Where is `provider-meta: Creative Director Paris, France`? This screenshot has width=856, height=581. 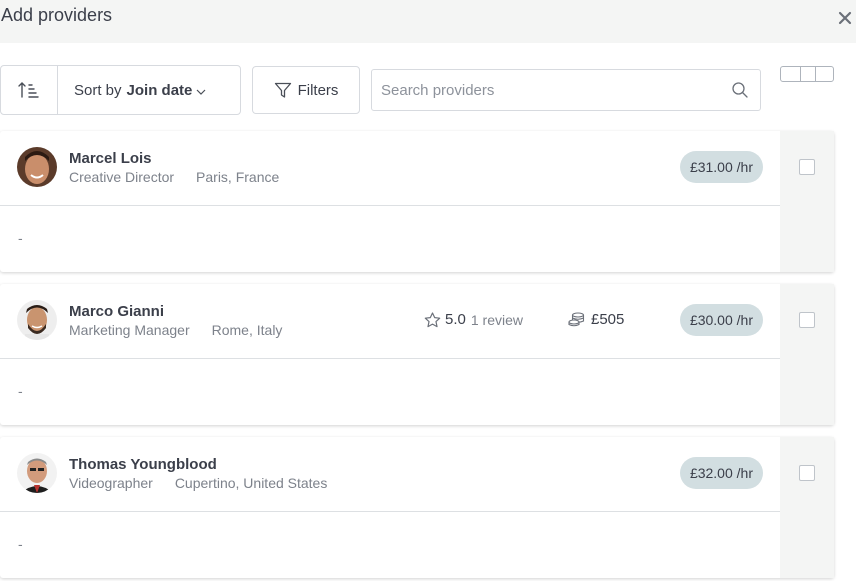
provider-meta: Creative Director Paris, France is located at coordinates (174, 177).